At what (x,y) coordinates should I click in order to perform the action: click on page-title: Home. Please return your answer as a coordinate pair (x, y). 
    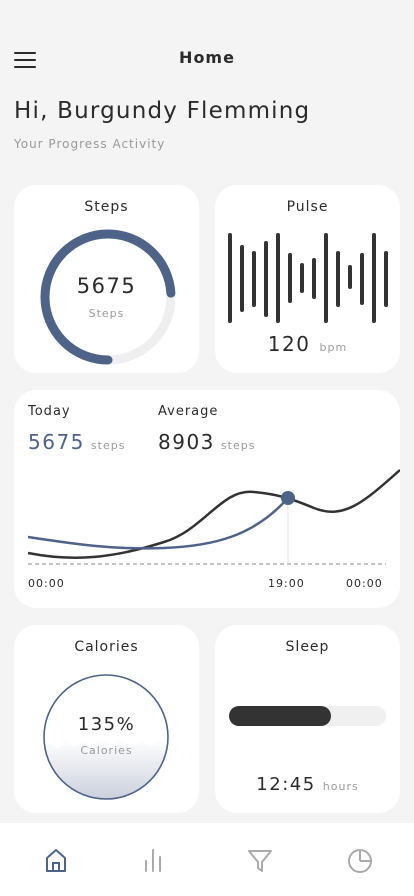
    Looking at the image, I should click on (207, 57).